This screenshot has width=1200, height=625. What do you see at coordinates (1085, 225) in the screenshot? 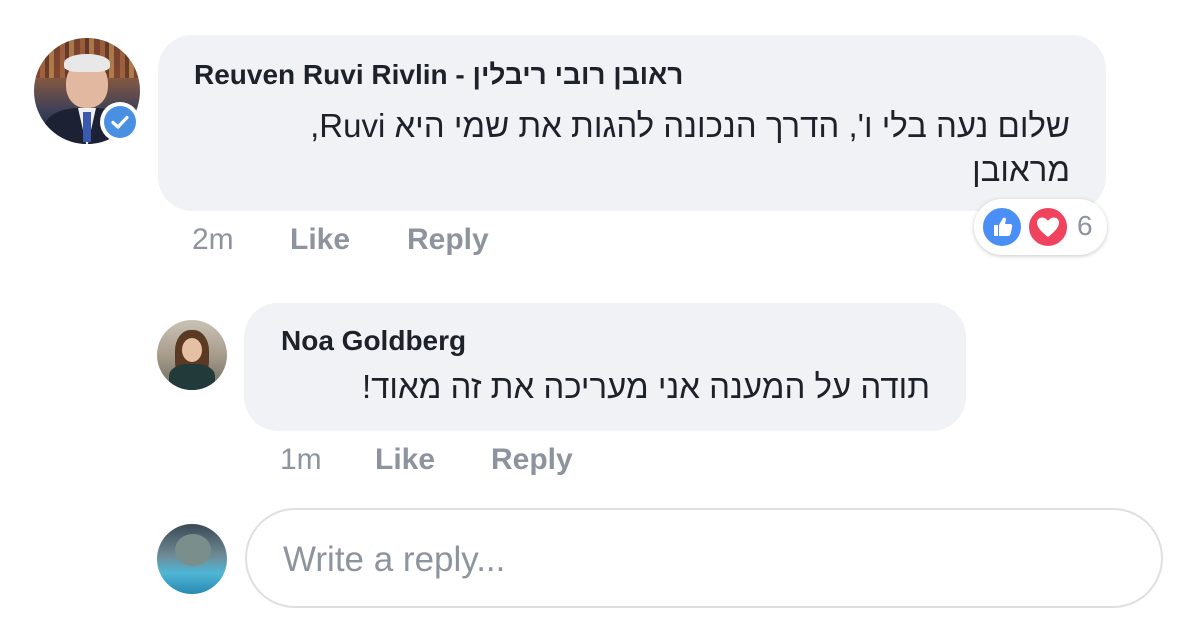
I see `reaction-count: 6` at bounding box center [1085, 225].